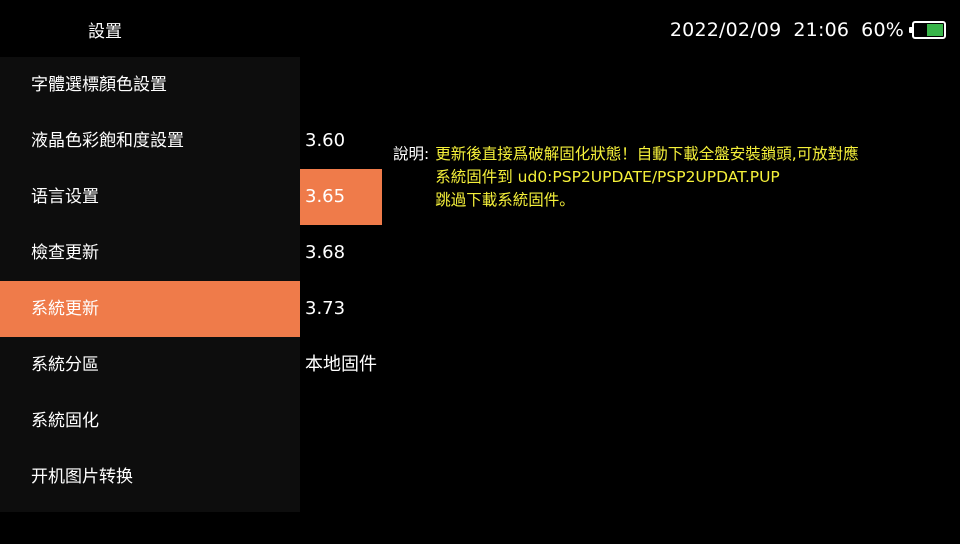 Image resolution: width=960 pixels, height=544 pixels. What do you see at coordinates (411, 154) in the screenshot?
I see `description-label: 說明:` at bounding box center [411, 154].